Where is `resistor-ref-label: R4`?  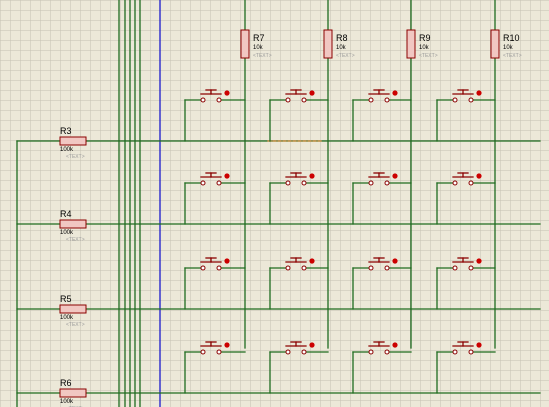
resistor-ref-label: R4 is located at coordinates (66, 214).